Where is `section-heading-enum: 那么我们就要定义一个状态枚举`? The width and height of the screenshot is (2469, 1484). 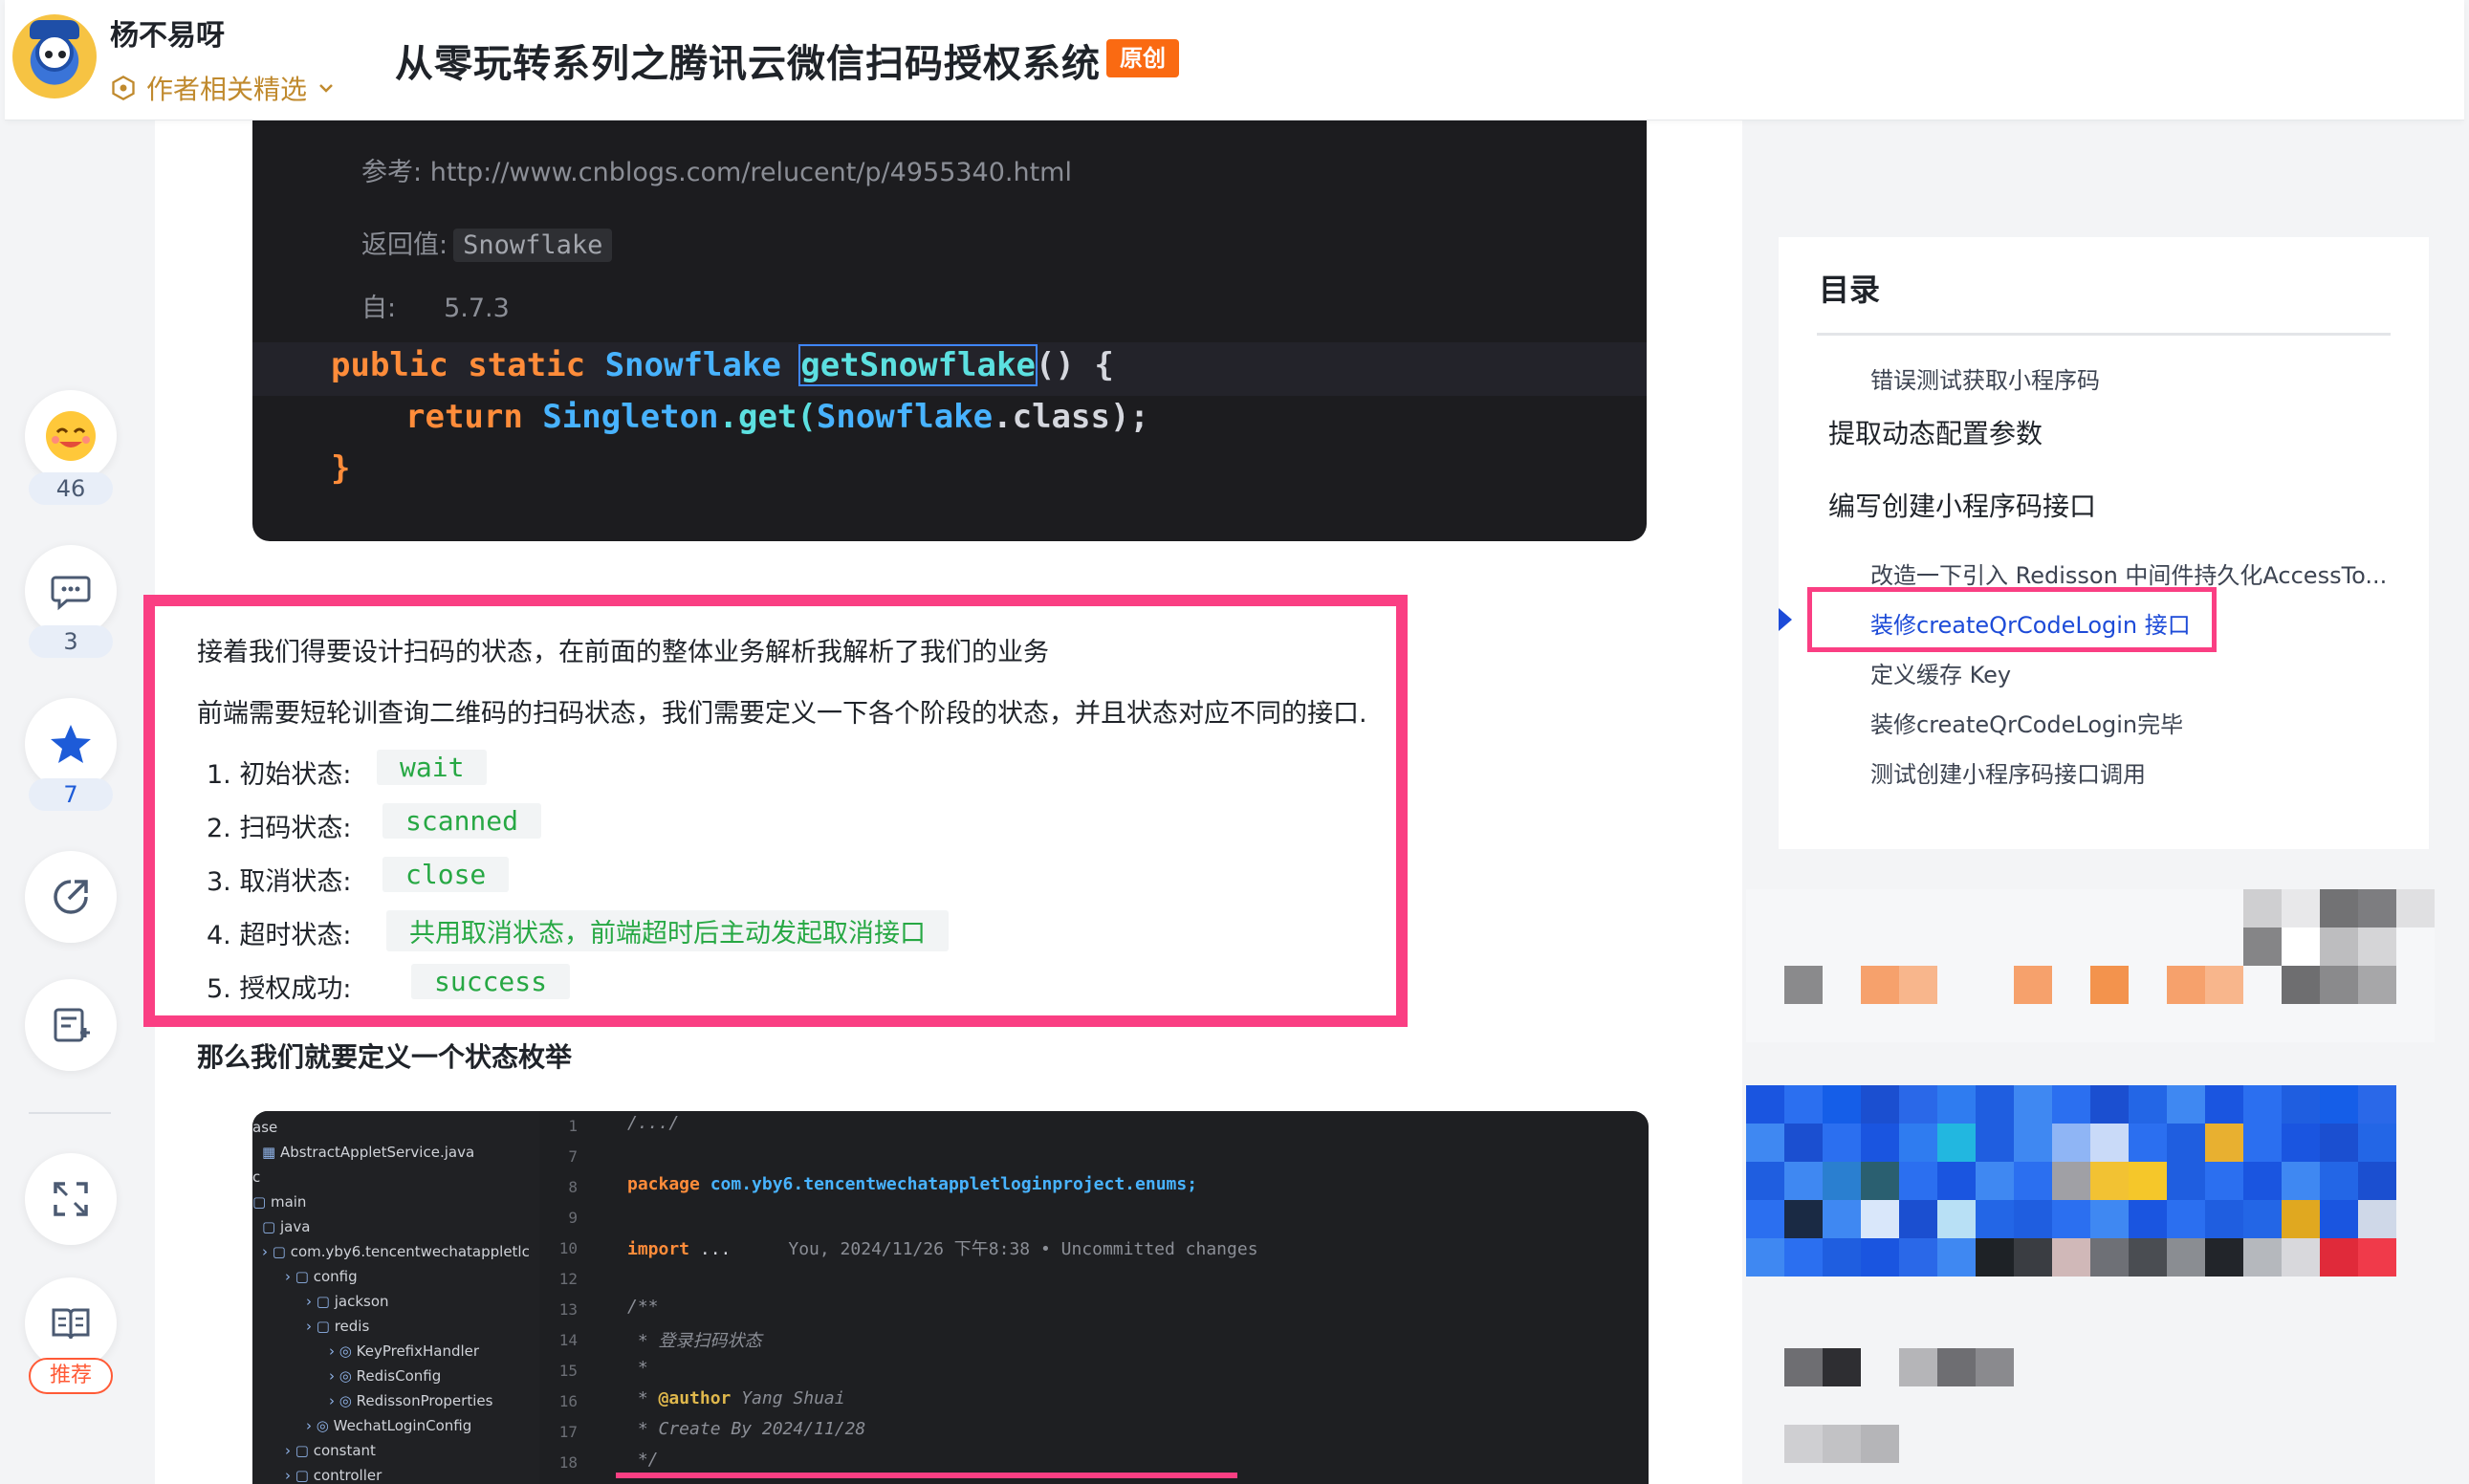 section-heading-enum: 那么我们就要定义一个状态枚举 is located at coordinates (385, 1057).